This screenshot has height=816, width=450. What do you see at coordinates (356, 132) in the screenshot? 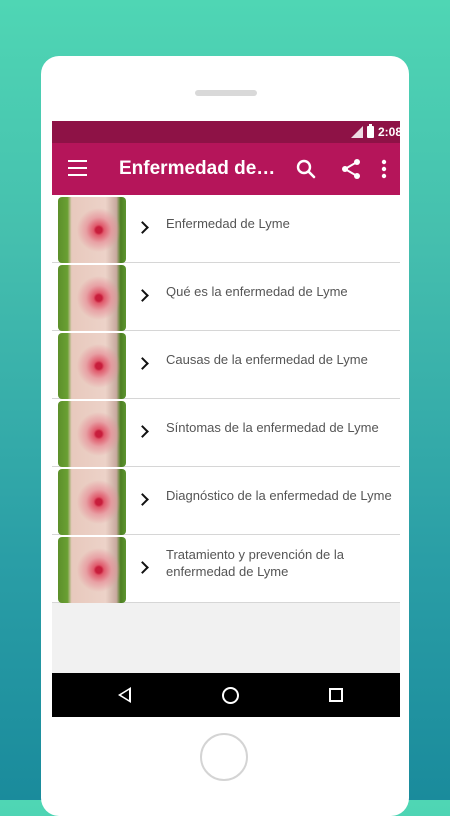
I see `signal-icon` at bounding box center [356, 132].